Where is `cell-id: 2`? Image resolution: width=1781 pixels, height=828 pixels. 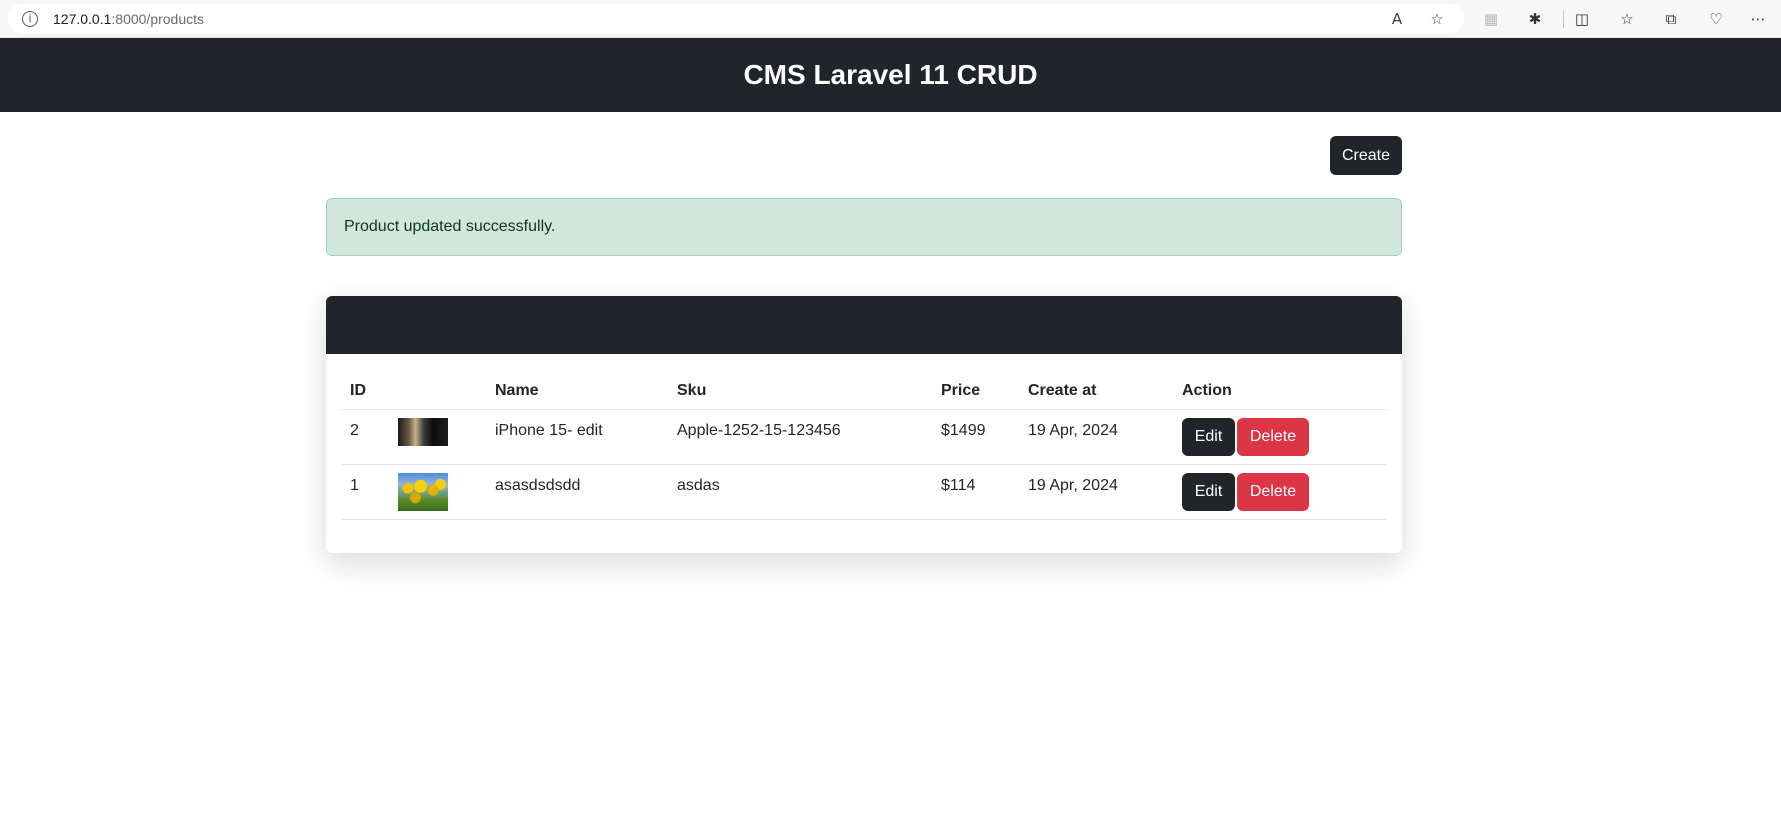
cell-id: 2 is located at coordinates (366, 437).